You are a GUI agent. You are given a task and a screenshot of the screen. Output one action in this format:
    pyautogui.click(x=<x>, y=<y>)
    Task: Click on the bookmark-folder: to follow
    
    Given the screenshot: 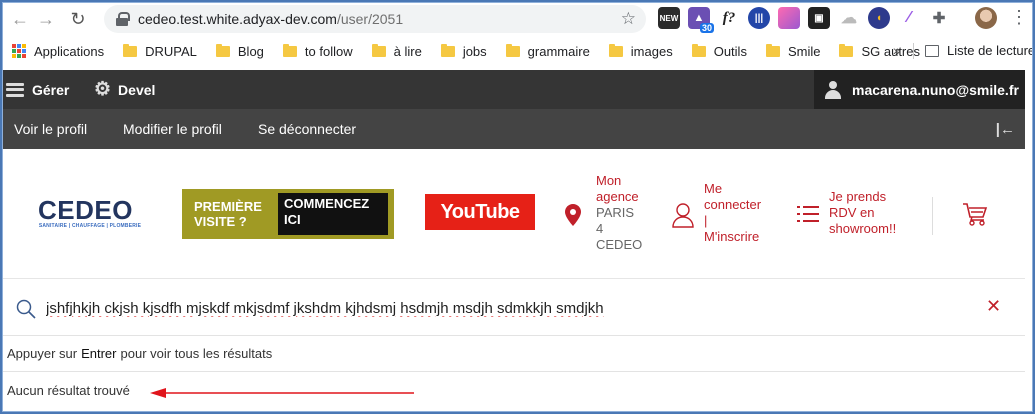 What is the action you would take?
    pyautogui.click(x=317, y=51)
    